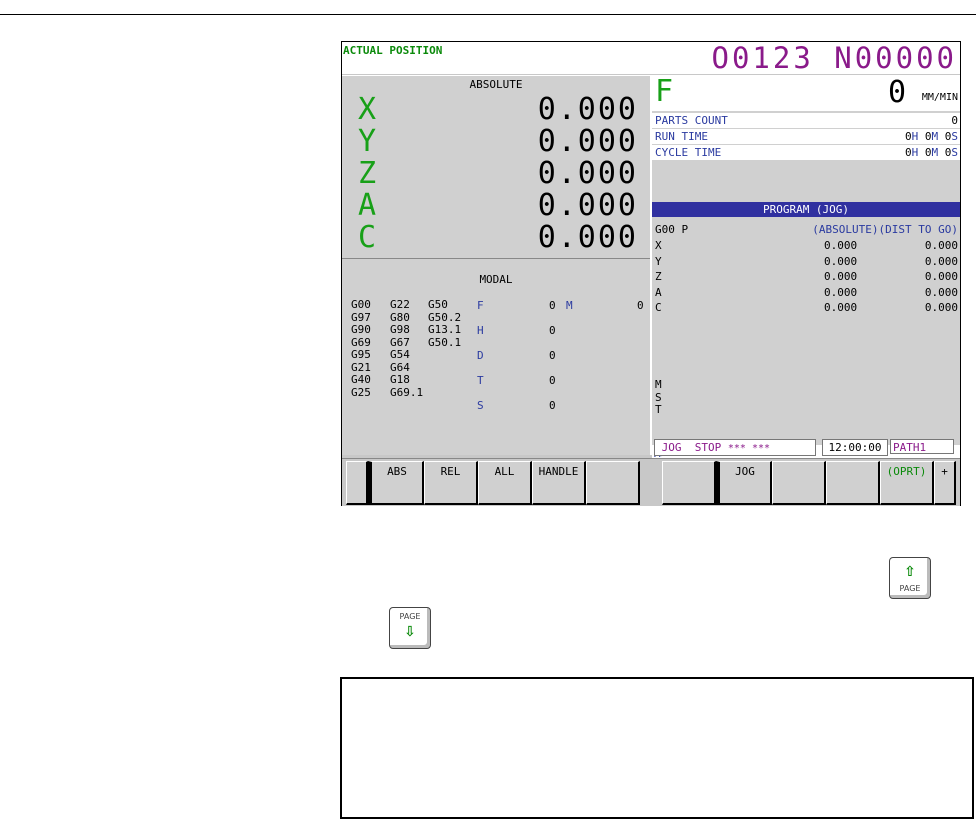 Image resolution: width=976 pixels, height=820 pixels. What do you see at coordinates (928, 136) in the screenshot?
I see `run-time-minutes: 0` at bounding box center [928, 136].